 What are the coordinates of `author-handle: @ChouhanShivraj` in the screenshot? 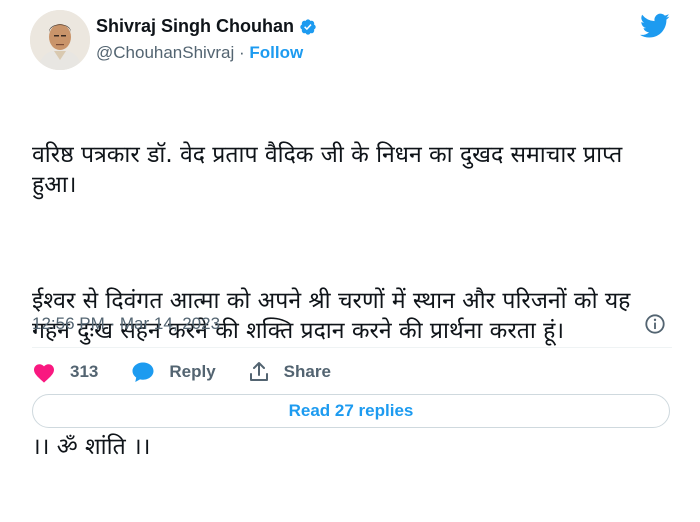 It's located at (165, 52).